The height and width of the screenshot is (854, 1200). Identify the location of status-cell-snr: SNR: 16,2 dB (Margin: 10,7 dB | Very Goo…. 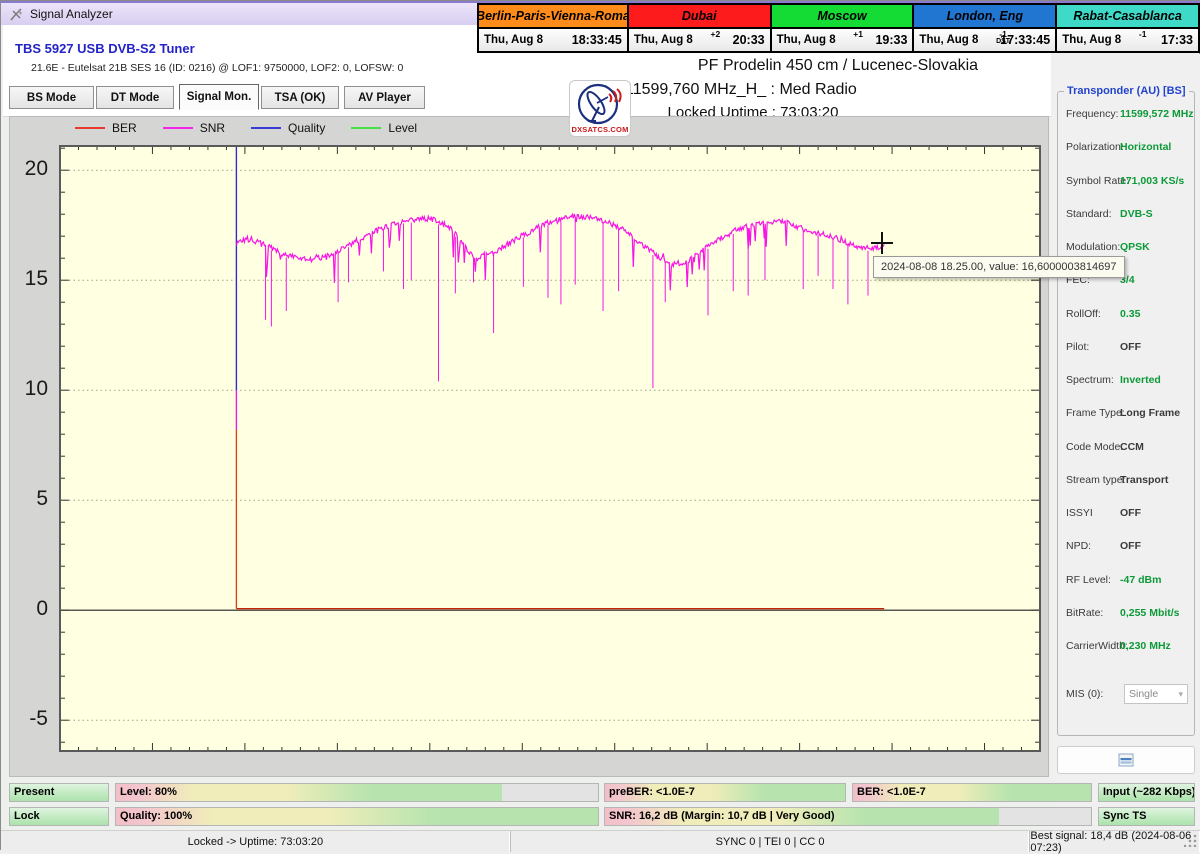
(848, 816).